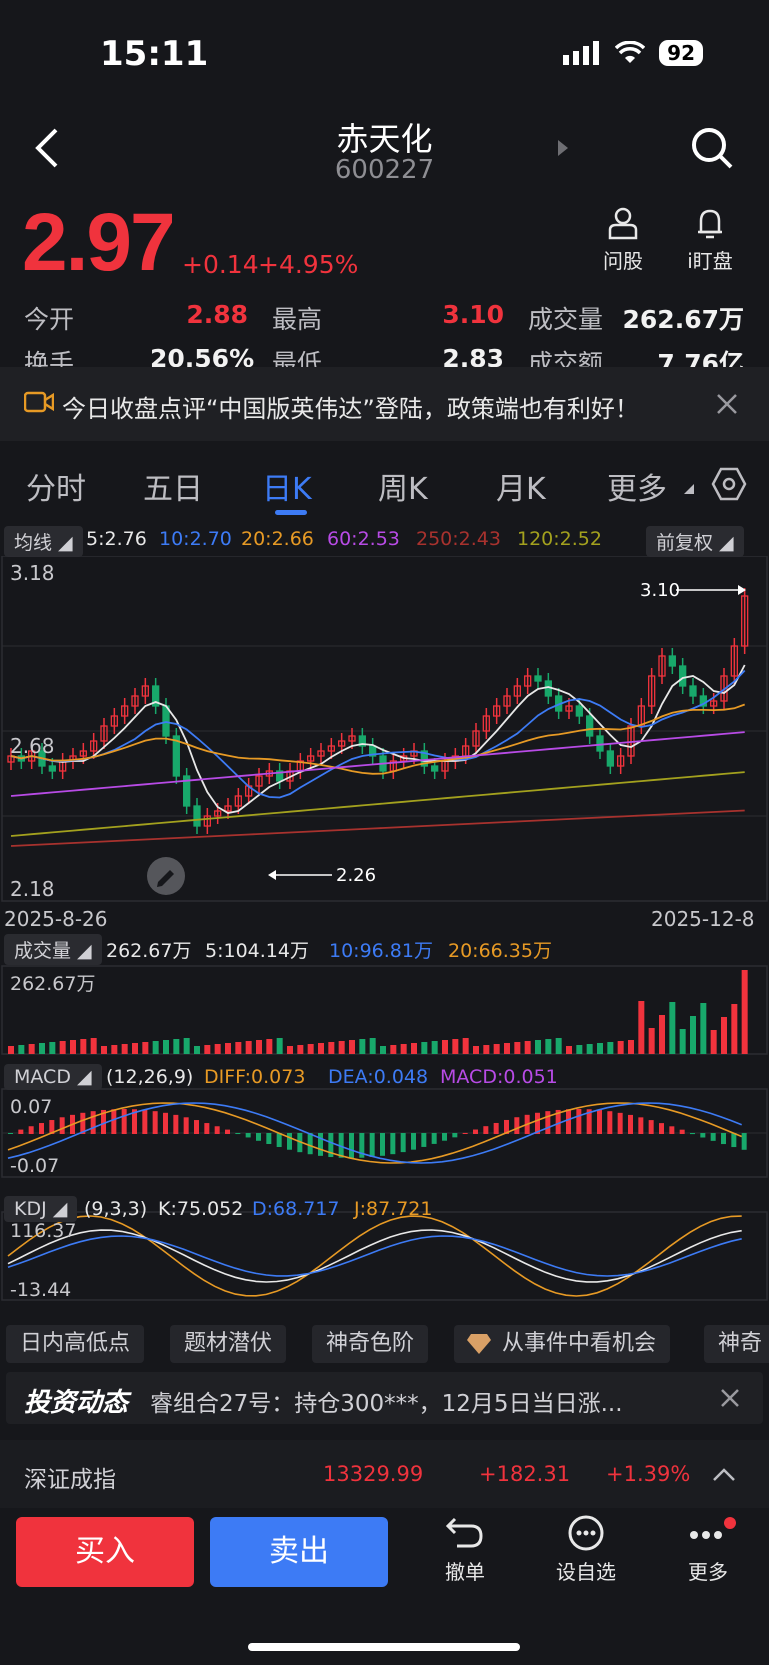 This screenshot has height=1665, width=769. I want to click on kline-candles, so click(378, 711).